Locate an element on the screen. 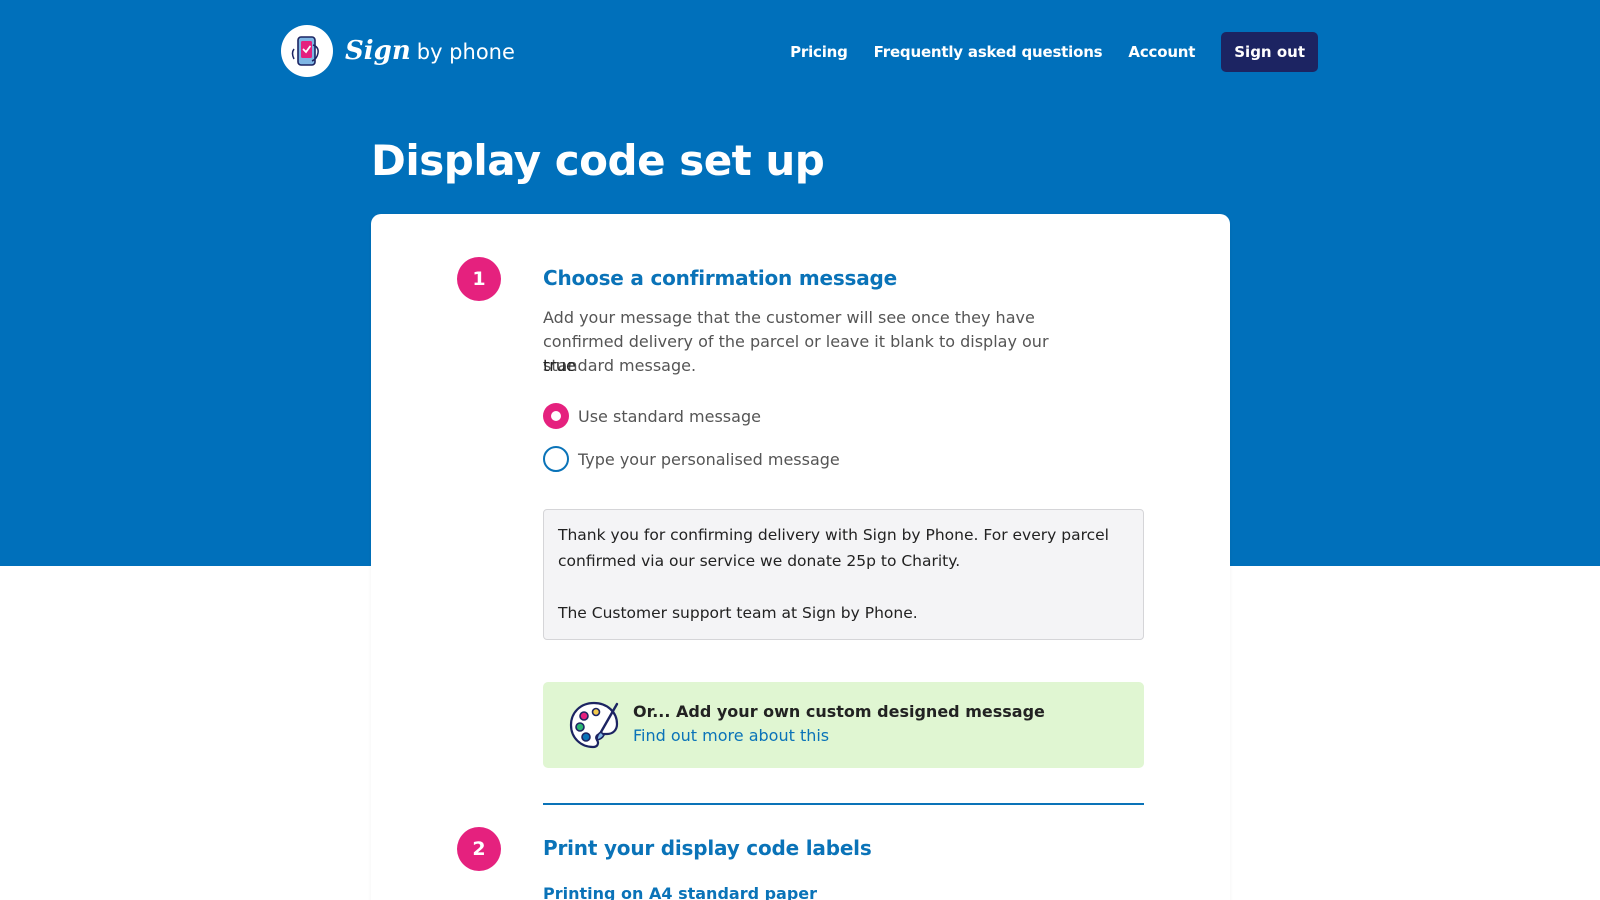  sign-out-button: Sign out is located at coordinates (1269, 52).